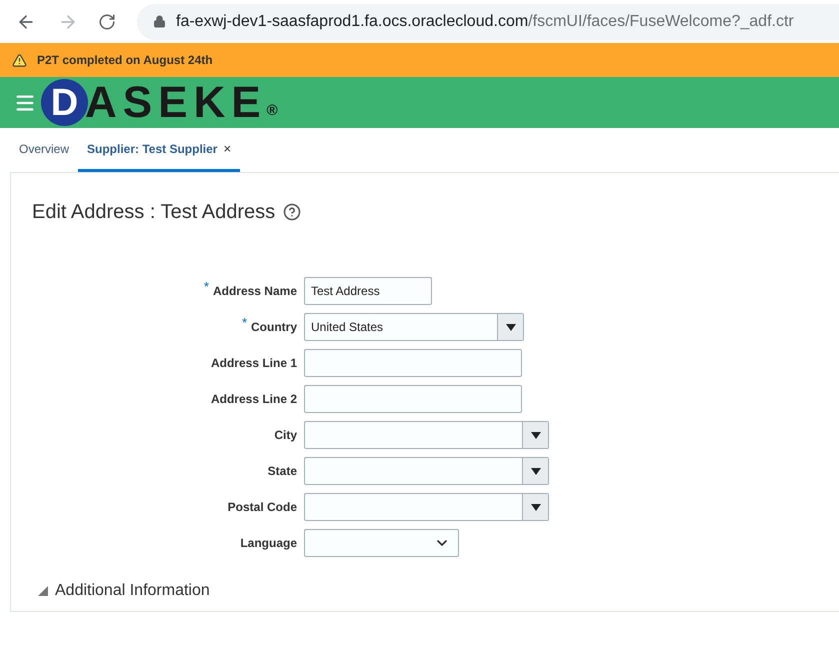 The height and width of the screenshot is (648, 839). What do you see at coordinates (262, 507) in the screenshot?
I see `field-label: Postal Code` at bounding box center [262, 507].